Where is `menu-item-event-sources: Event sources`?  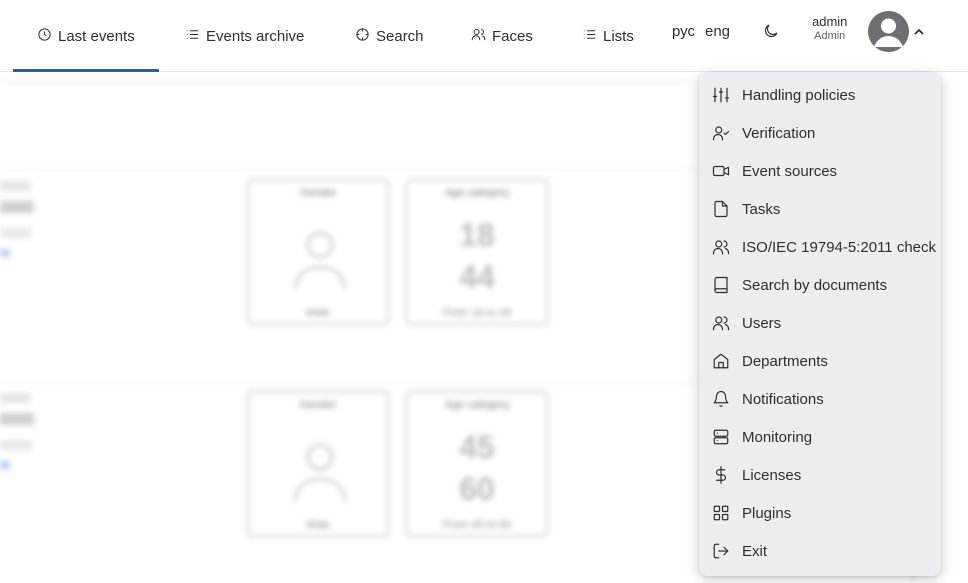 menu-item-event-sources: Event sources is located at coordinates (820, 171).